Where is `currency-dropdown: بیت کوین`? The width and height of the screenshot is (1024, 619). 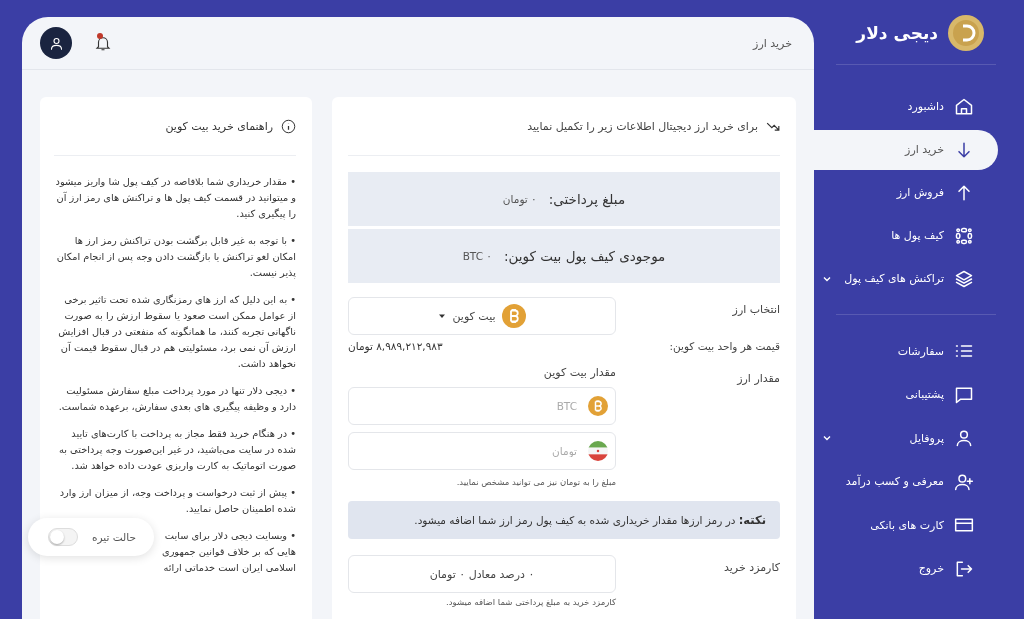
currency-dropdown: بیت کوین is located at coordinates (482, 316).